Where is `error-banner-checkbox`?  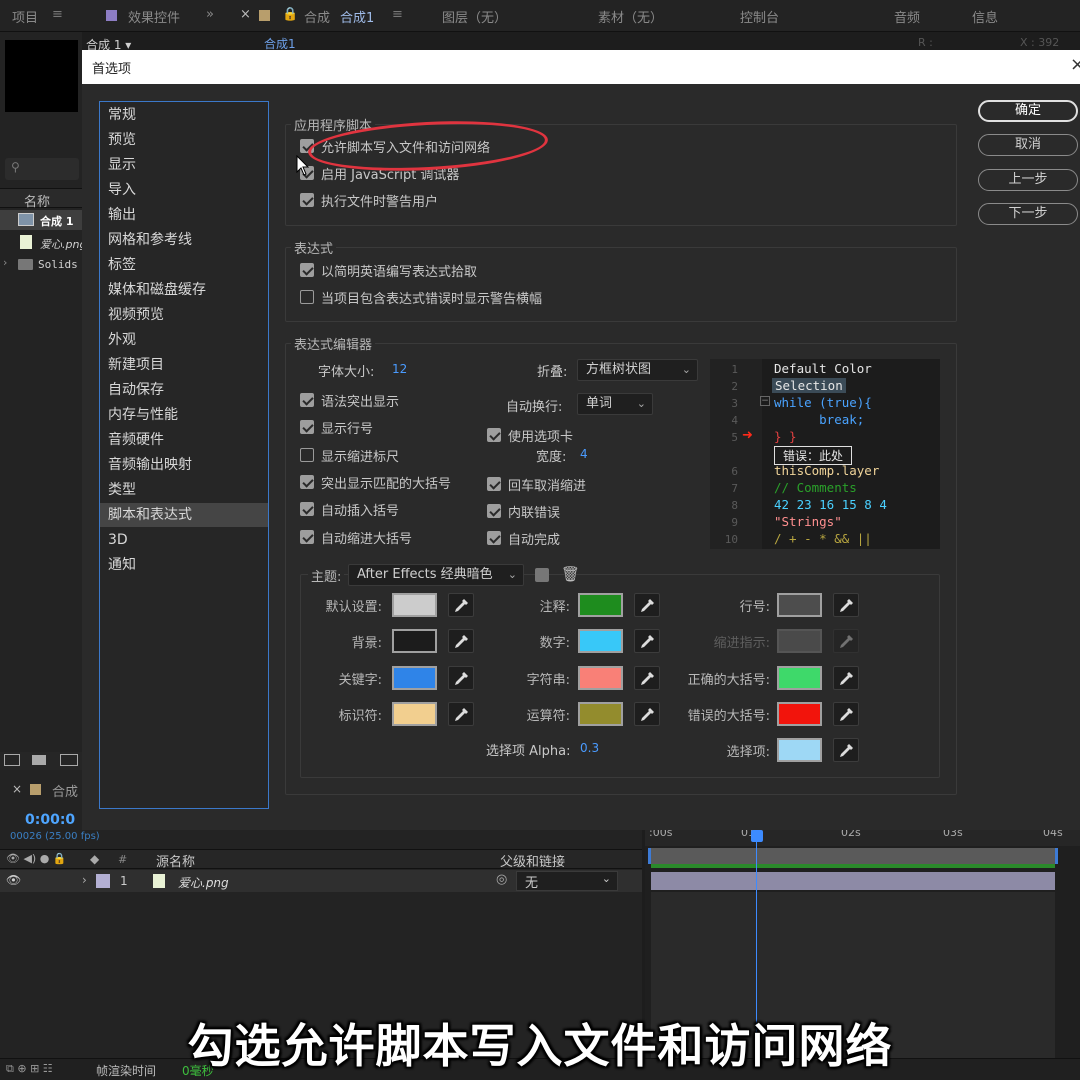 error-banner-checkbox is located at coordinates (307, 297).